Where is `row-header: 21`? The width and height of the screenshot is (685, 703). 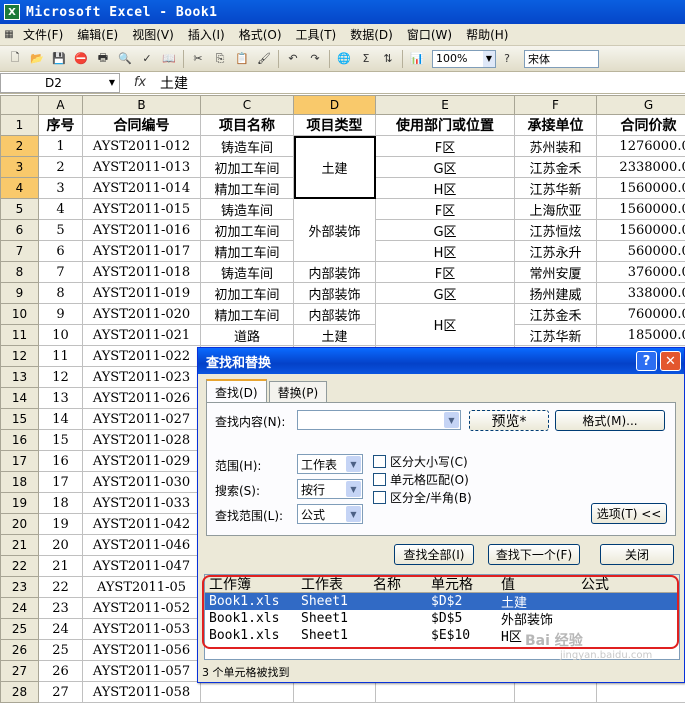
row-header: 21 is located at coordinates (20, 545).